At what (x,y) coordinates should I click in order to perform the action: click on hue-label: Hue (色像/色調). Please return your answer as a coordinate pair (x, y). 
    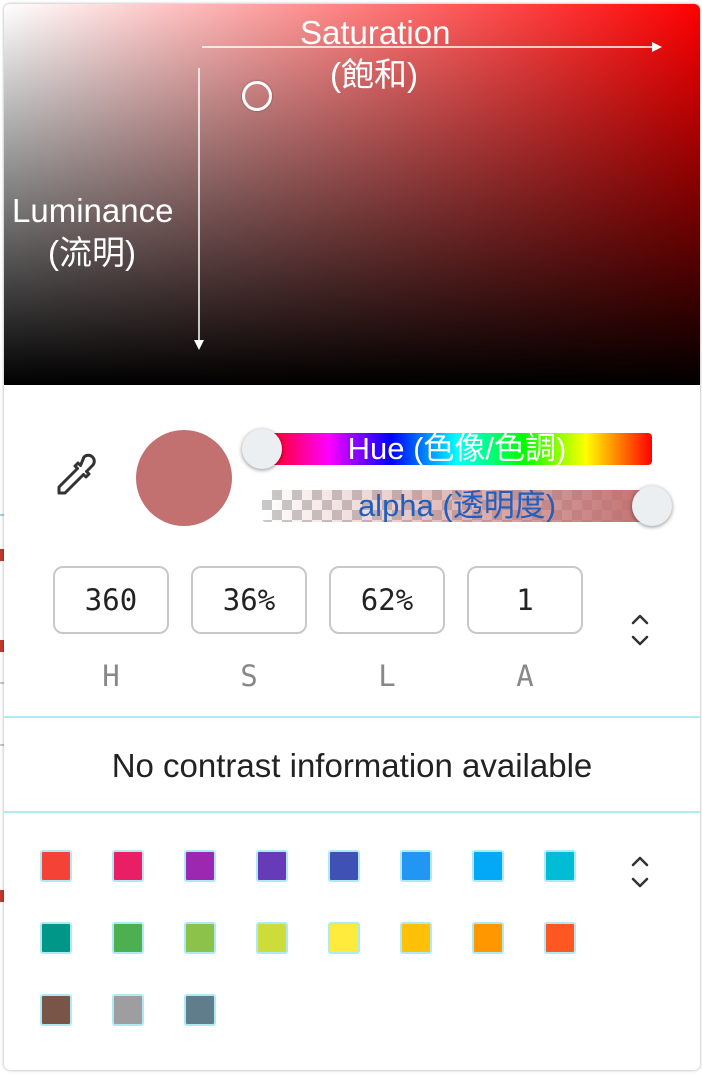
    Looking at the image, I should click on (457, 448).